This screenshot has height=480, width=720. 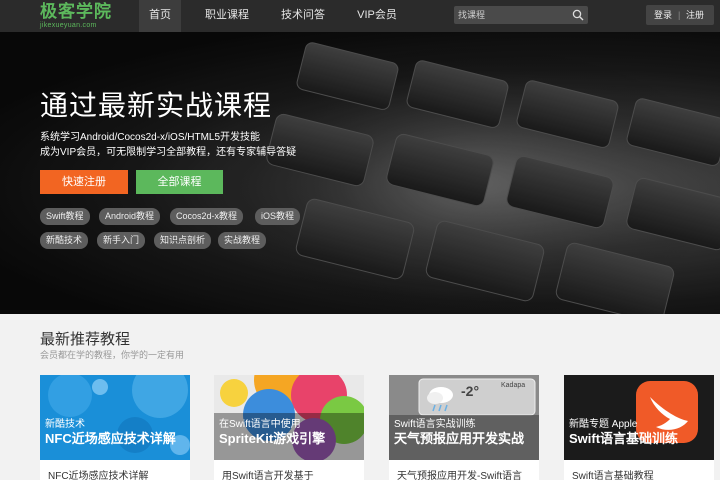 What do you see at coordinates (377, 16) in the screenshot?
I see `nav-item-vip: VIP会员` at bounding box center [377, 16].